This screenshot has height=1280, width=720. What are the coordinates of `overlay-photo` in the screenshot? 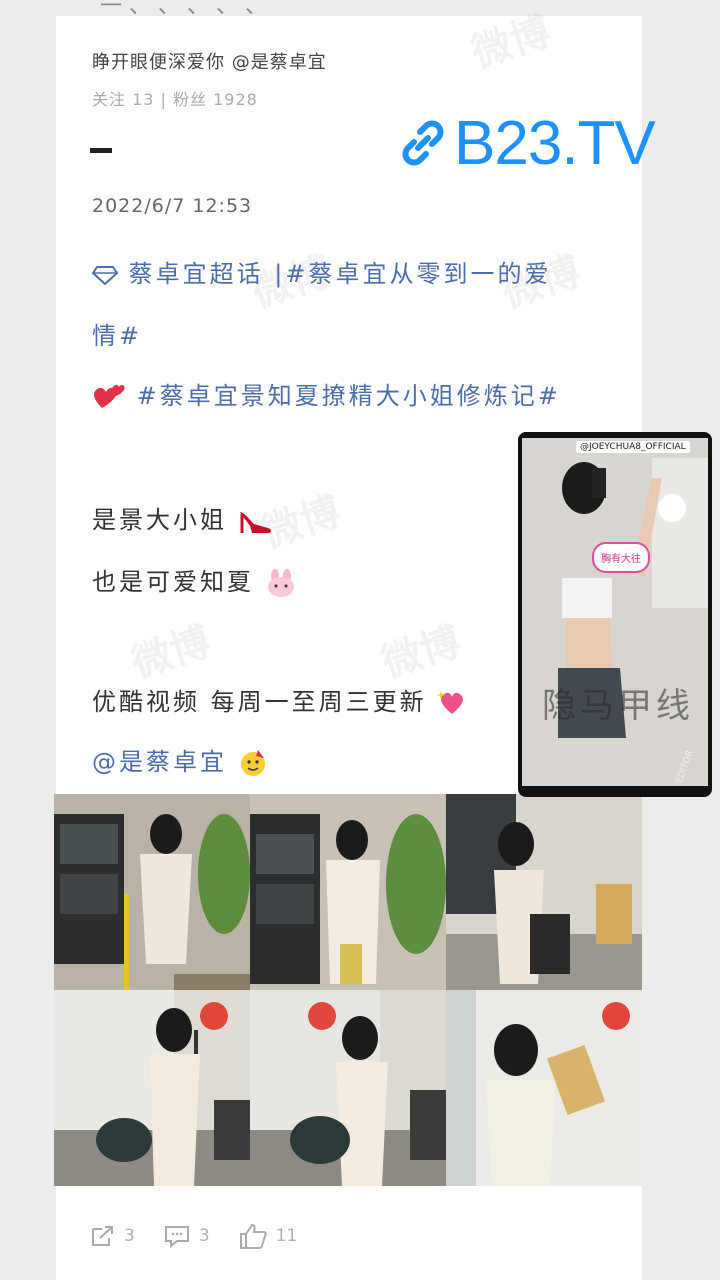 It's located at (615, 612).